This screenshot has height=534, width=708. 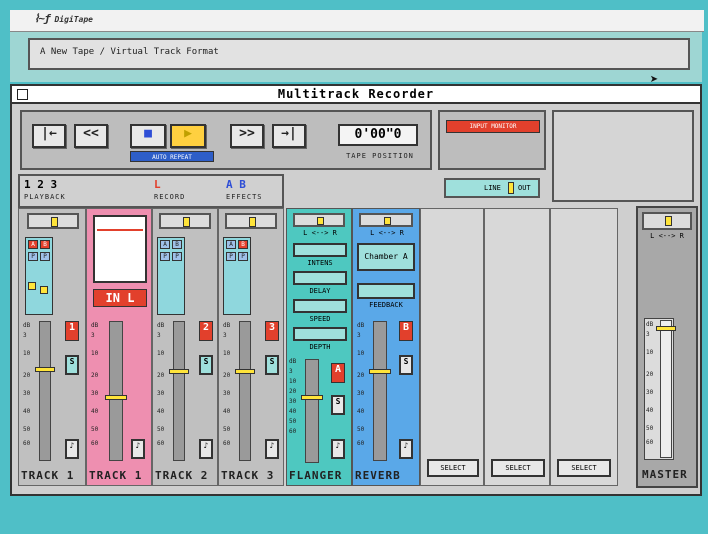 I want to click on master-fader, so click(x=666, y=389).